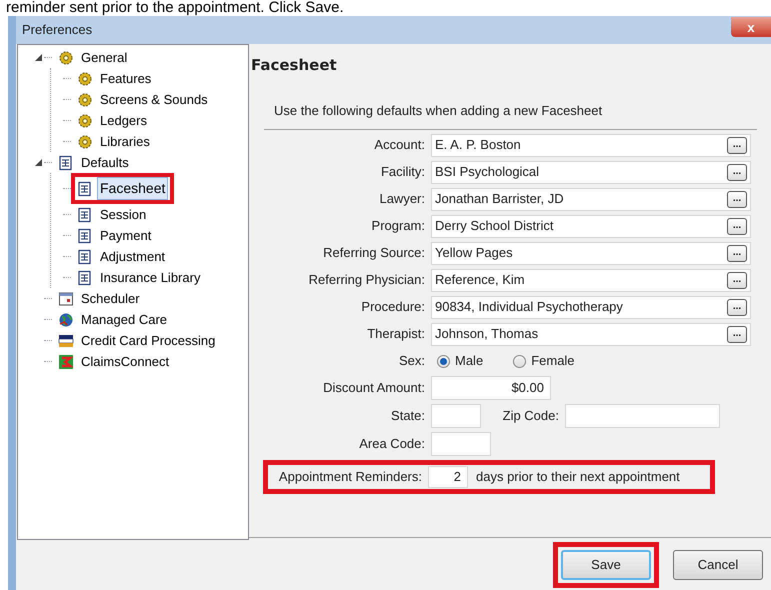 Image resolution: width=771 pixels, height=590 pixels. I want to click on tree-item: Insurance Library, so click(150, 277).